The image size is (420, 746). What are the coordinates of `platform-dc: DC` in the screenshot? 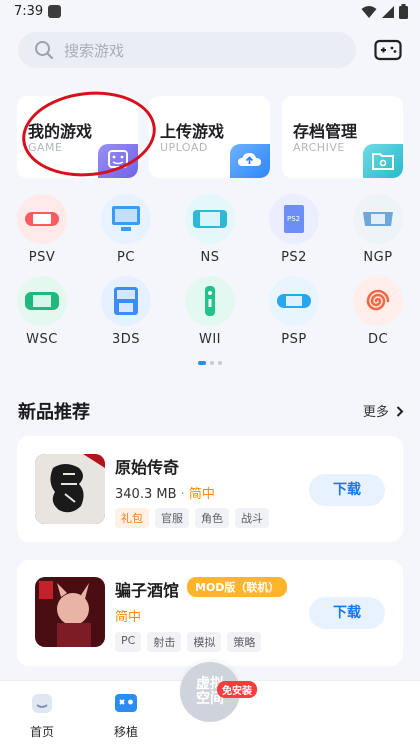 It's located at (378, 311).